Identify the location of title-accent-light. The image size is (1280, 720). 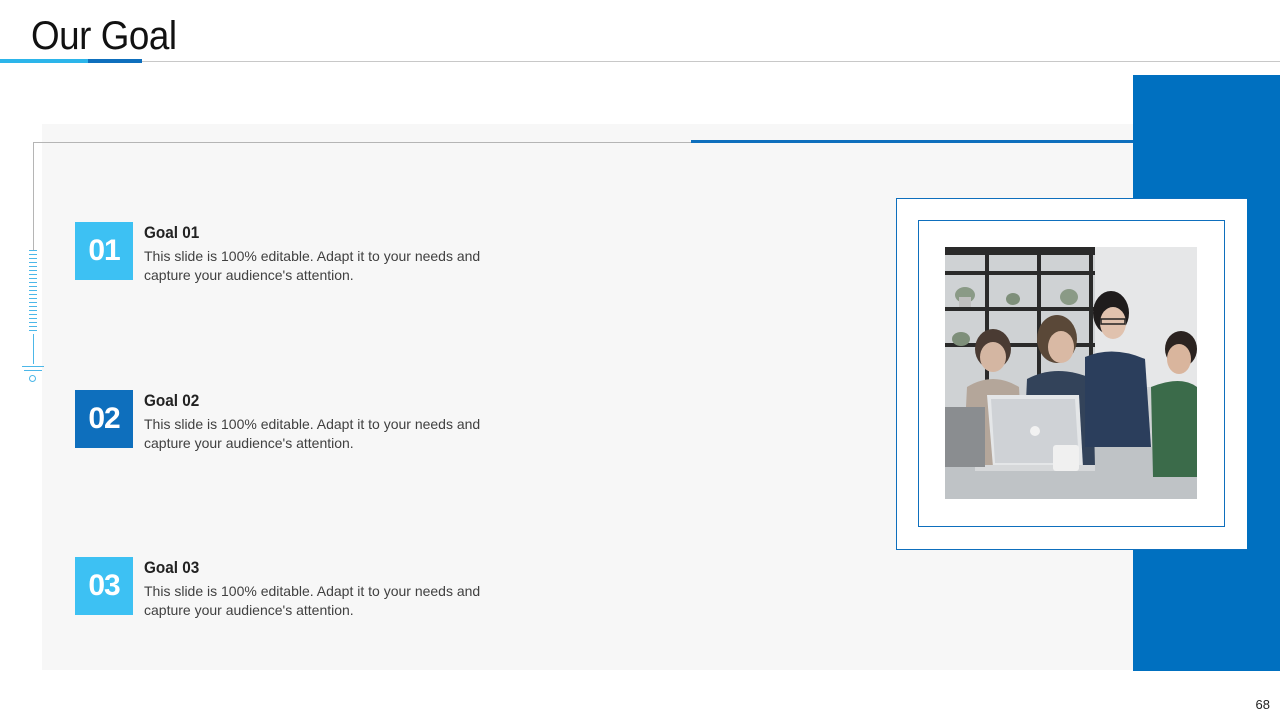
(44, 61).